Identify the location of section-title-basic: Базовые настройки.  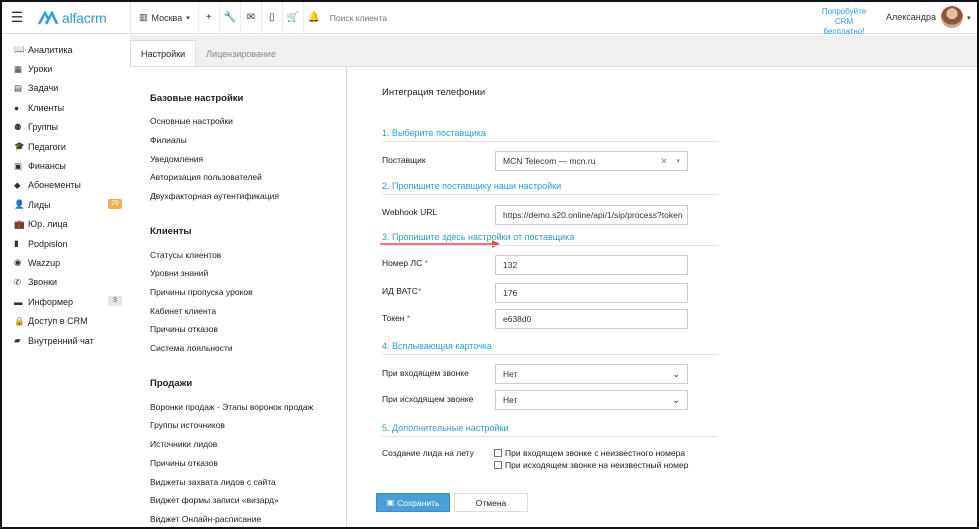
(197, 98).